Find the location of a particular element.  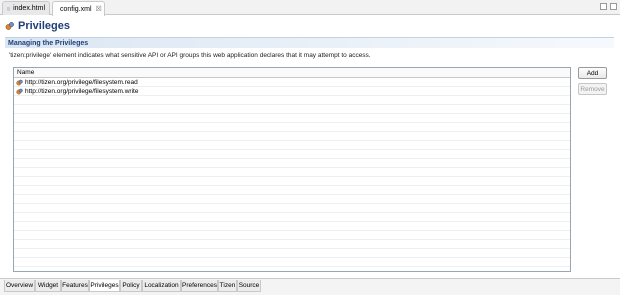

privileges-icon is located at coordinates (9, 26).